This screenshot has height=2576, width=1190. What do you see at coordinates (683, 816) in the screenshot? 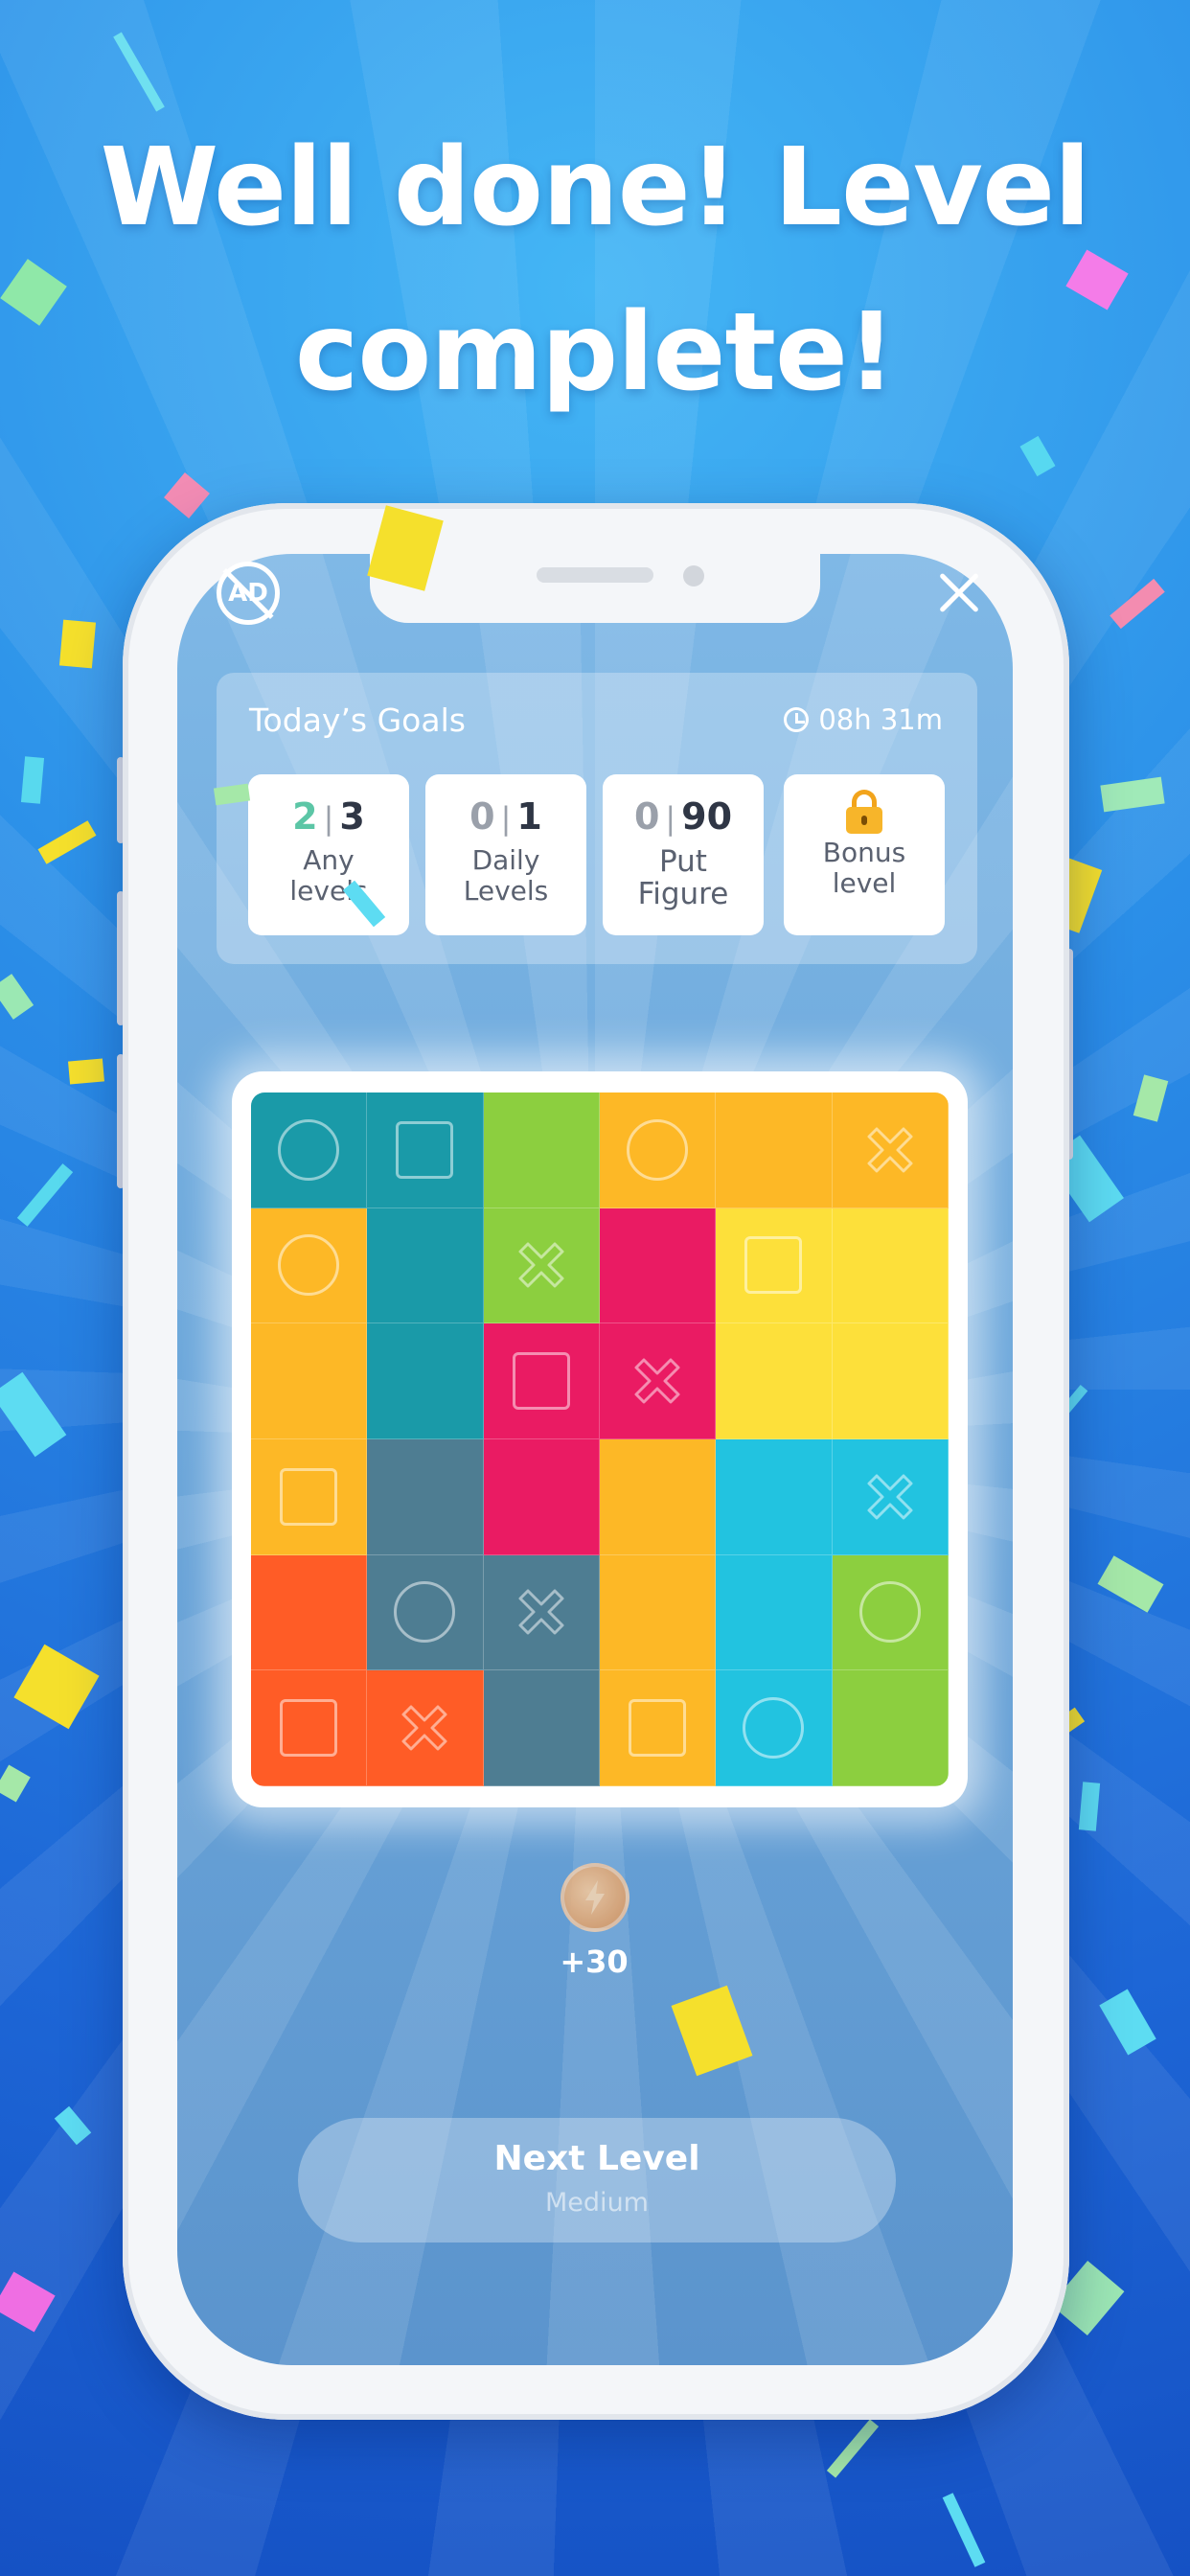
I see `goal-progress: 0 | 90` at bounding box center [683, 816].